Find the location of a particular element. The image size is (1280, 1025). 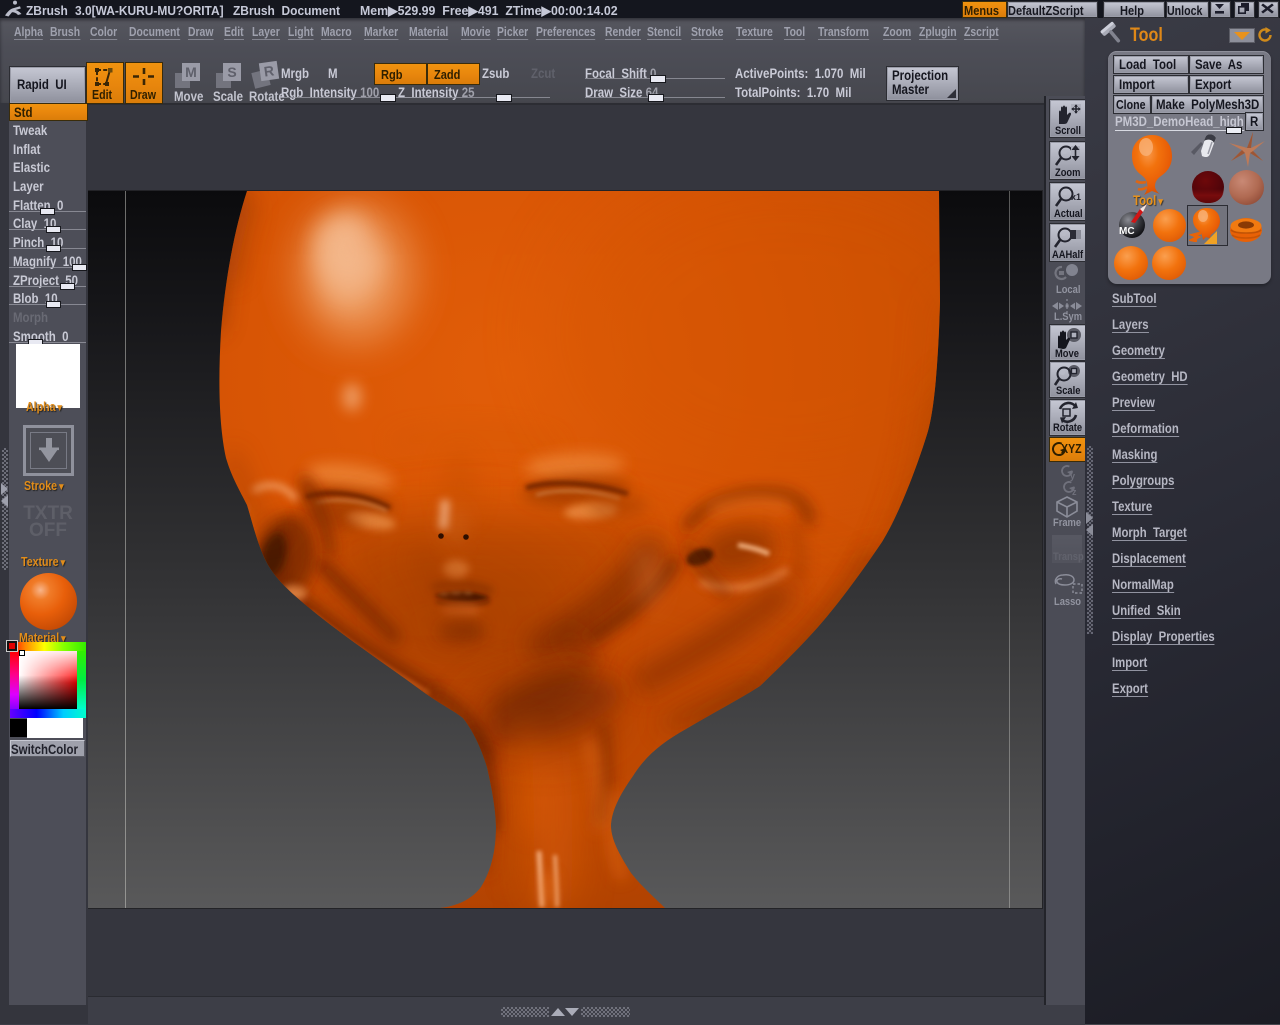

svg-text: x1 is located at coordinates (1076, 197).